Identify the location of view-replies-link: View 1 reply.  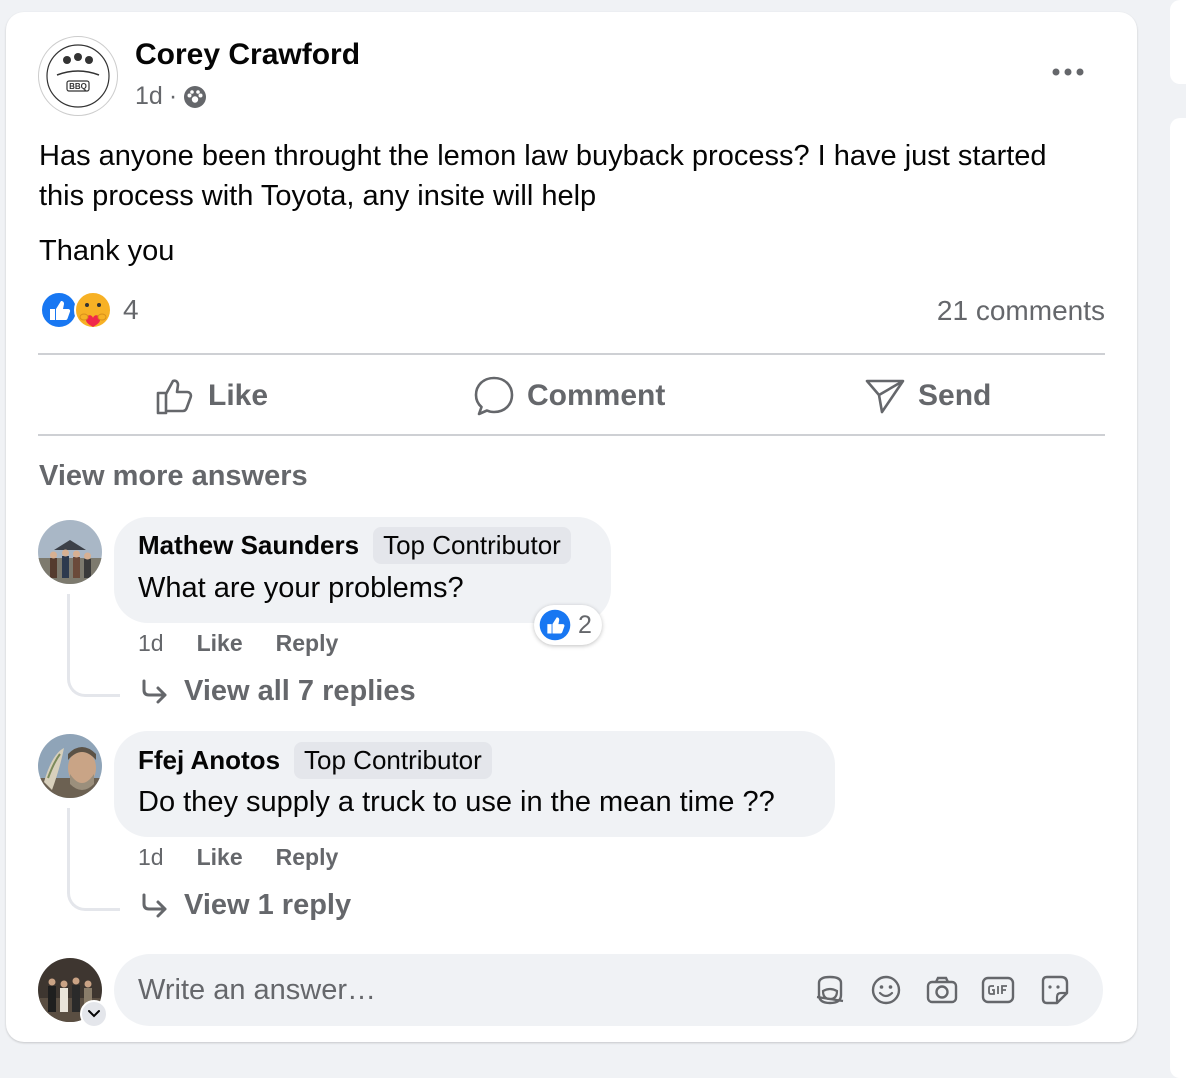
(245, 905).